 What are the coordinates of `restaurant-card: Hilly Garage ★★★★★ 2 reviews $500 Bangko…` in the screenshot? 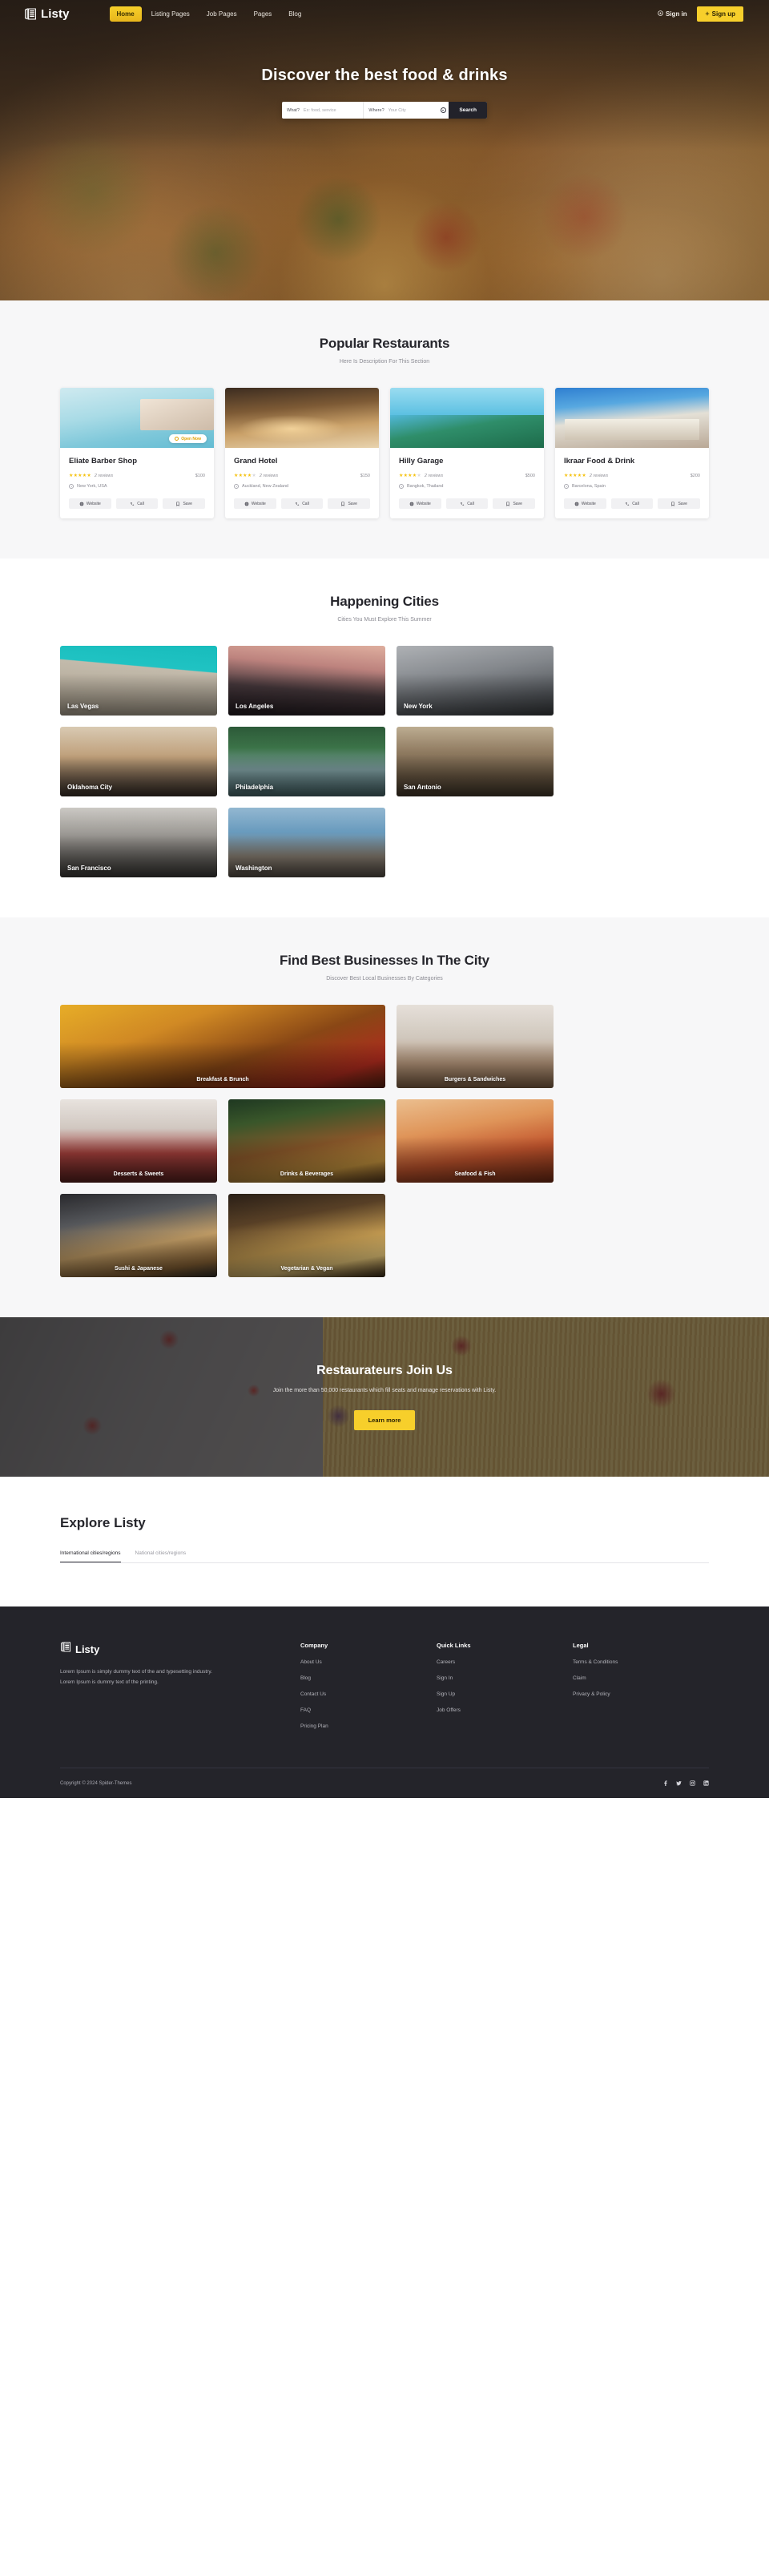 It's located at (467, 453).